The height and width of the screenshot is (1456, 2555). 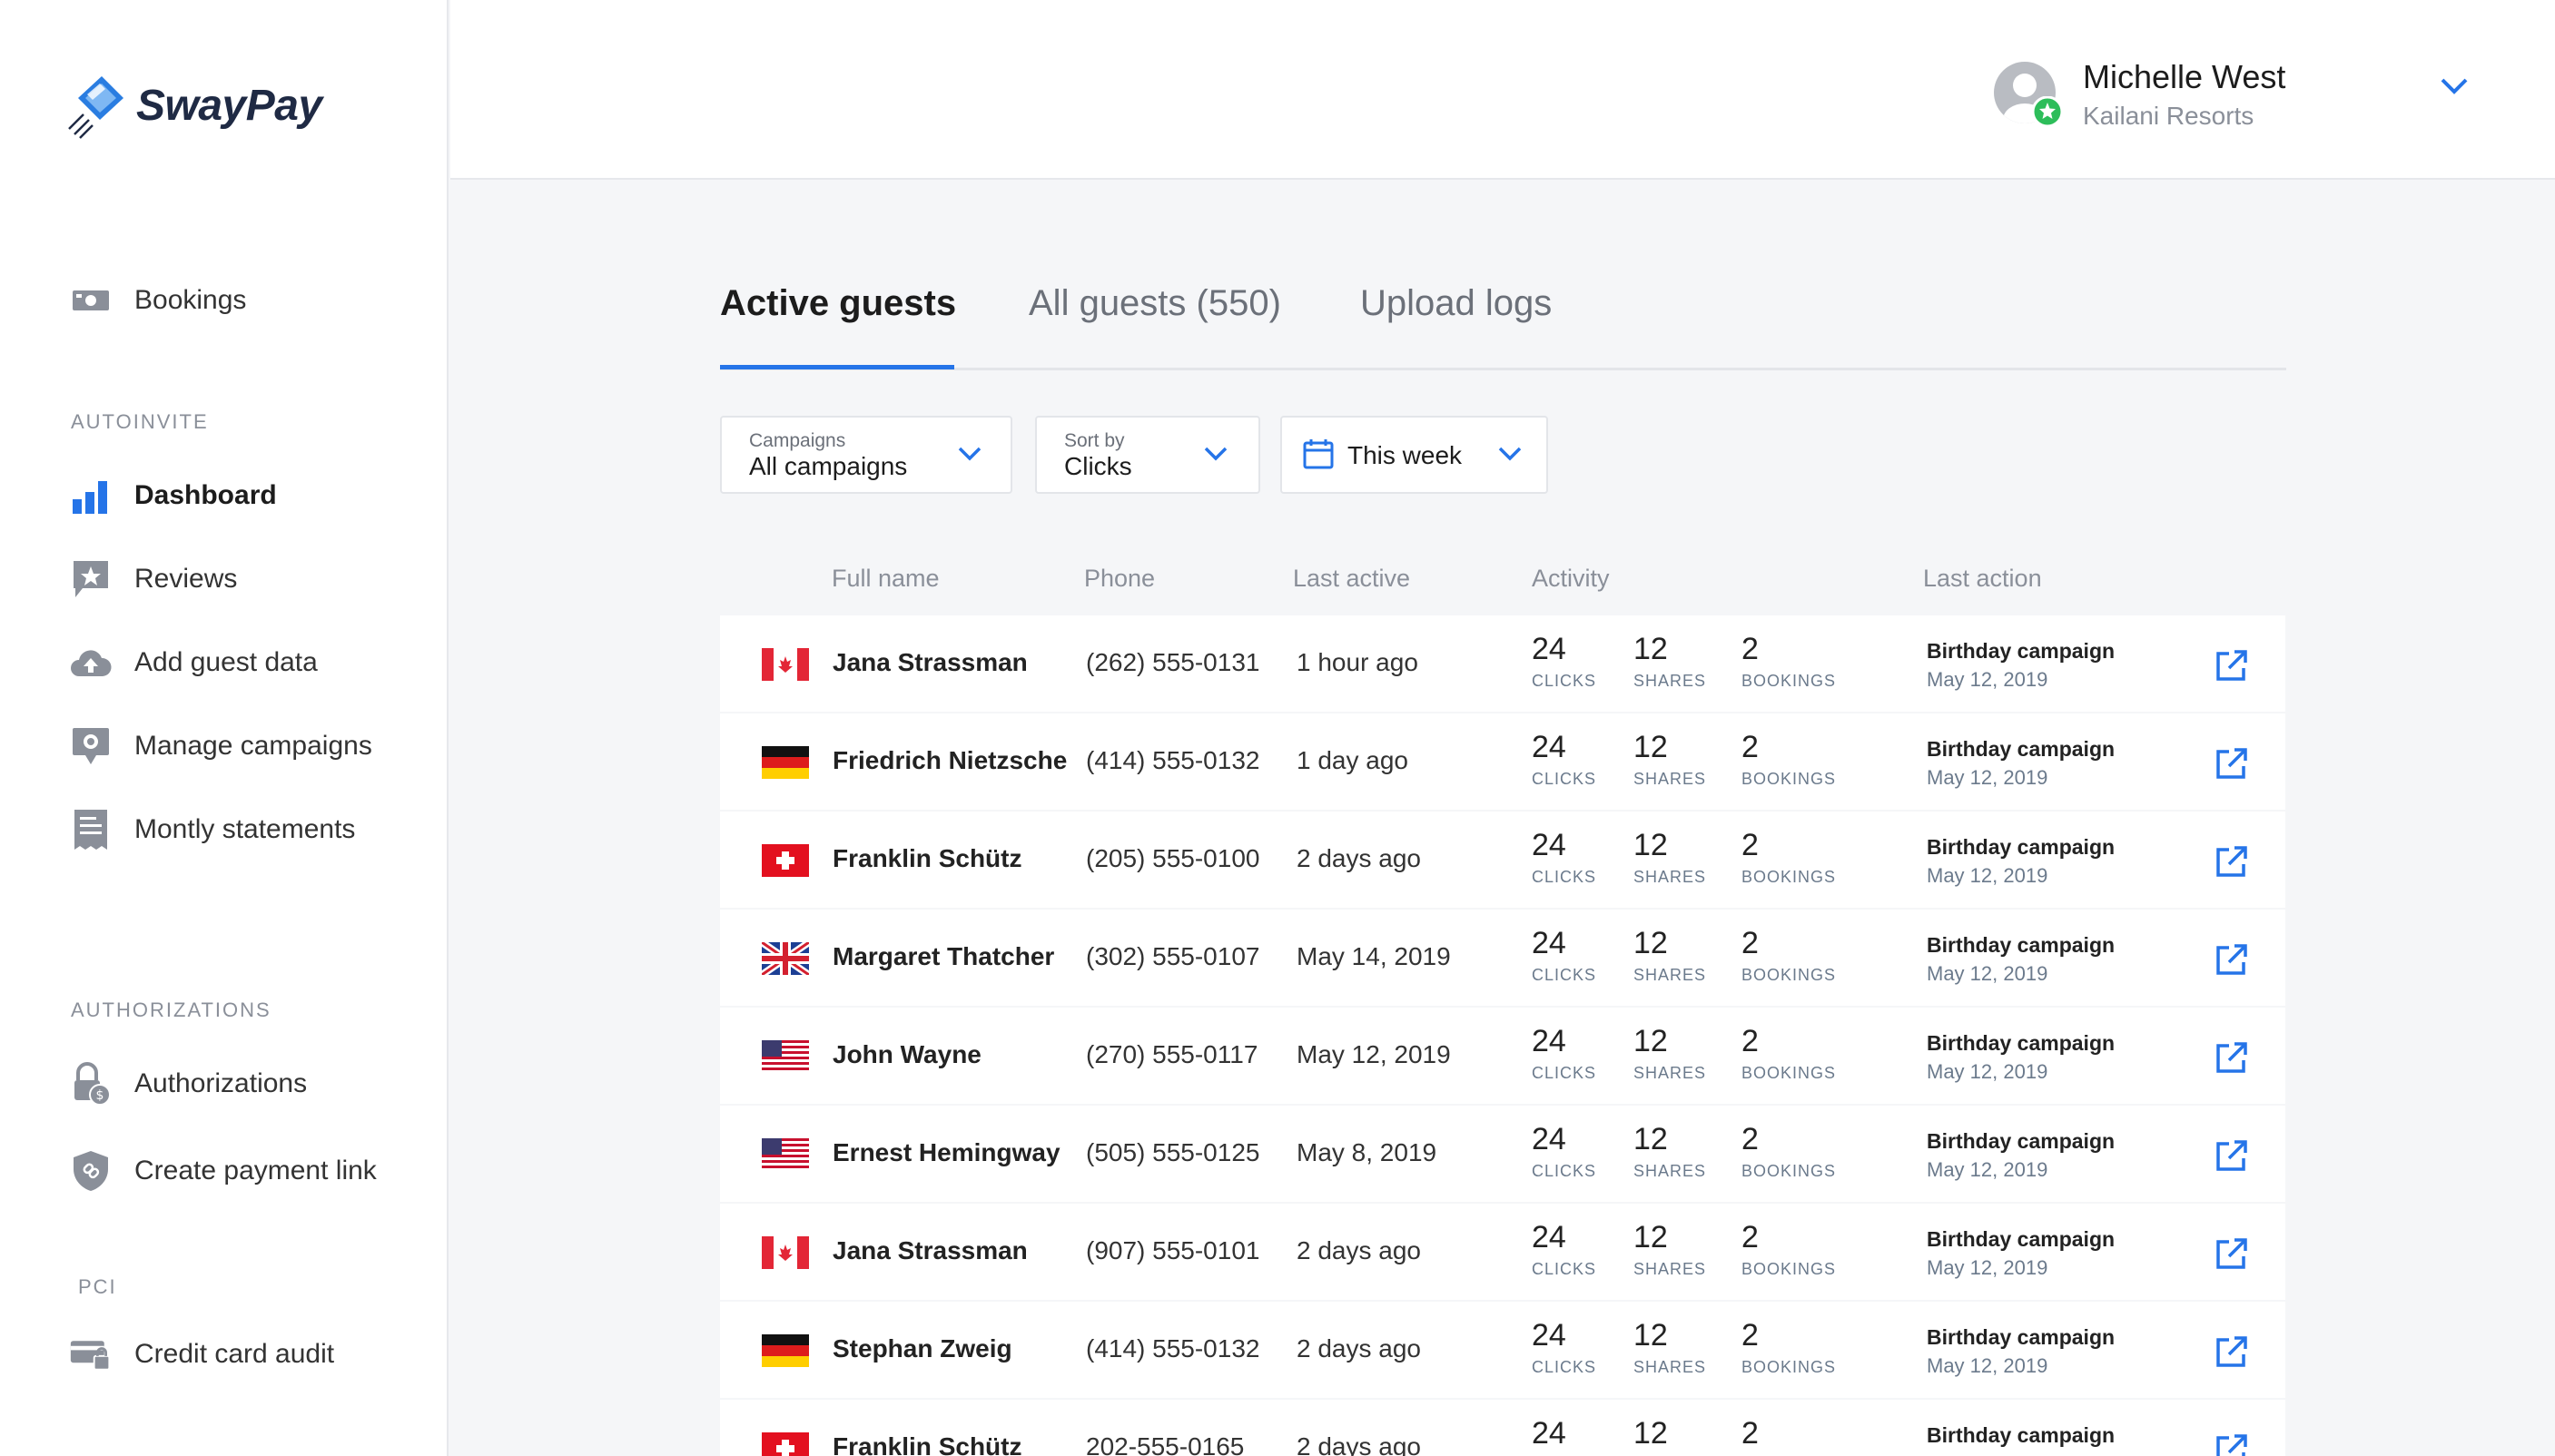 What do you see at coordinates (91, 746) in the screenshot?
I see `campaign-settings-icon` at bounding box center [91, 746].